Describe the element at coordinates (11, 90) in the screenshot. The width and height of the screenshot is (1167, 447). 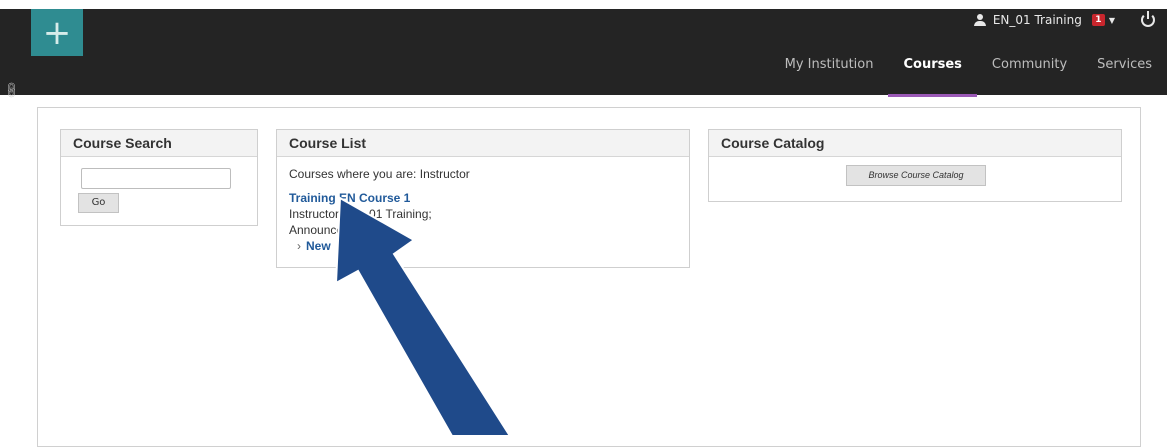
I see `link-icon: 🔗︎` at that location.